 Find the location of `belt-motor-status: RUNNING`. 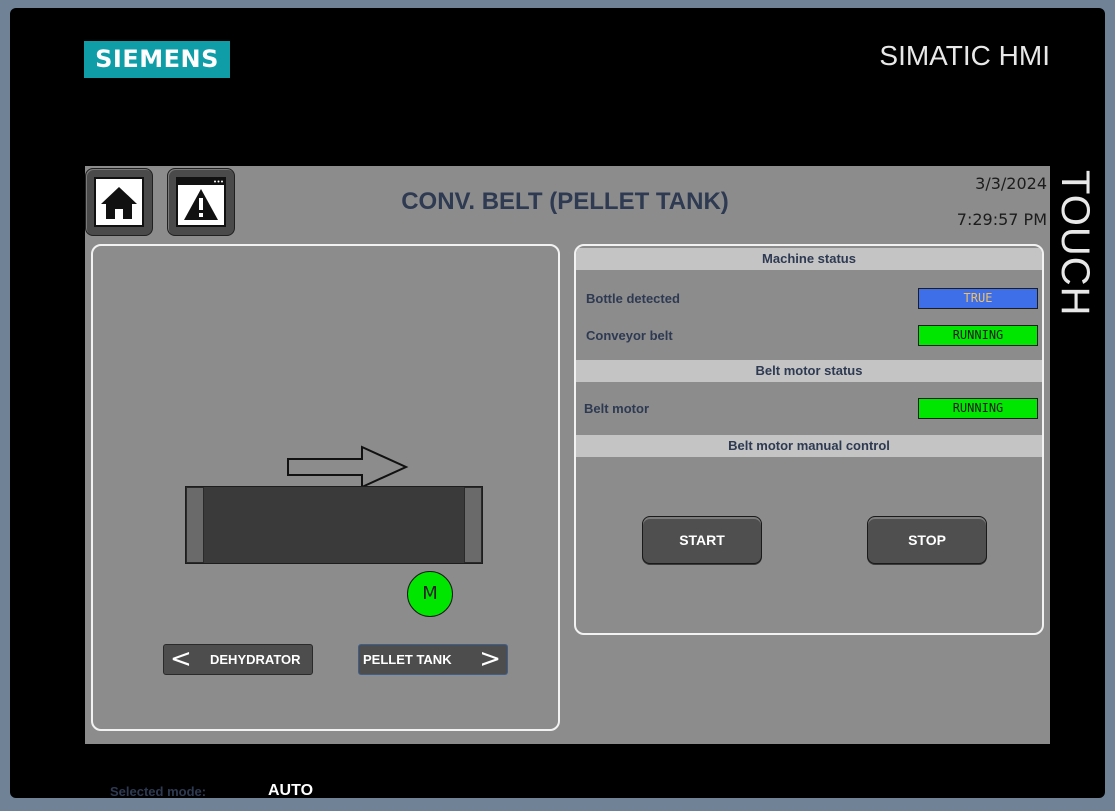

belt-motor-status: RUNNING is located at coordinates (978, 408).